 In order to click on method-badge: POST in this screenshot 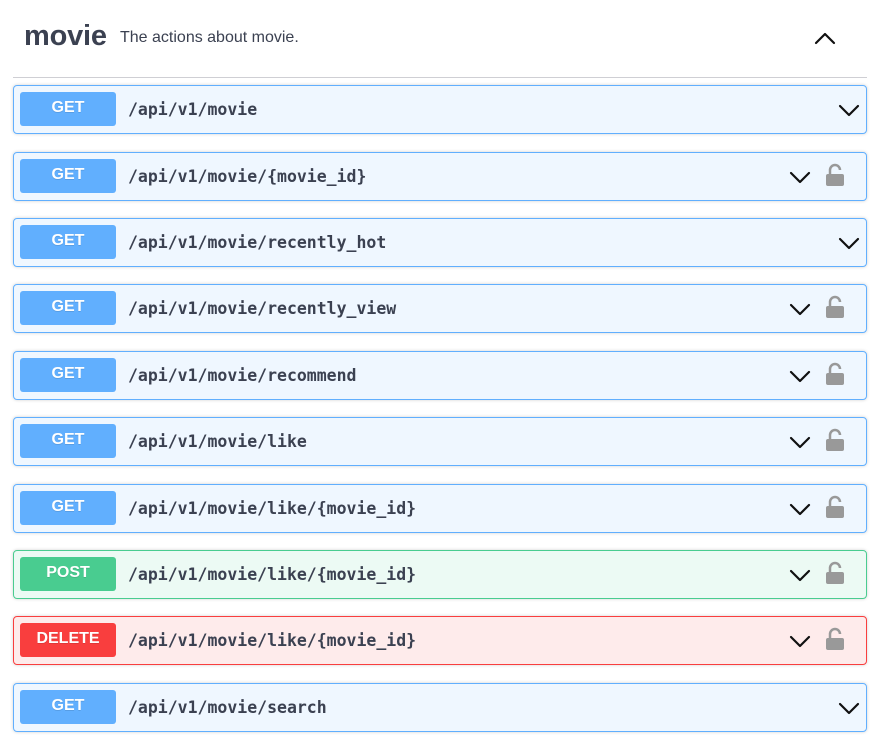, I will do `click(68, 574)`.